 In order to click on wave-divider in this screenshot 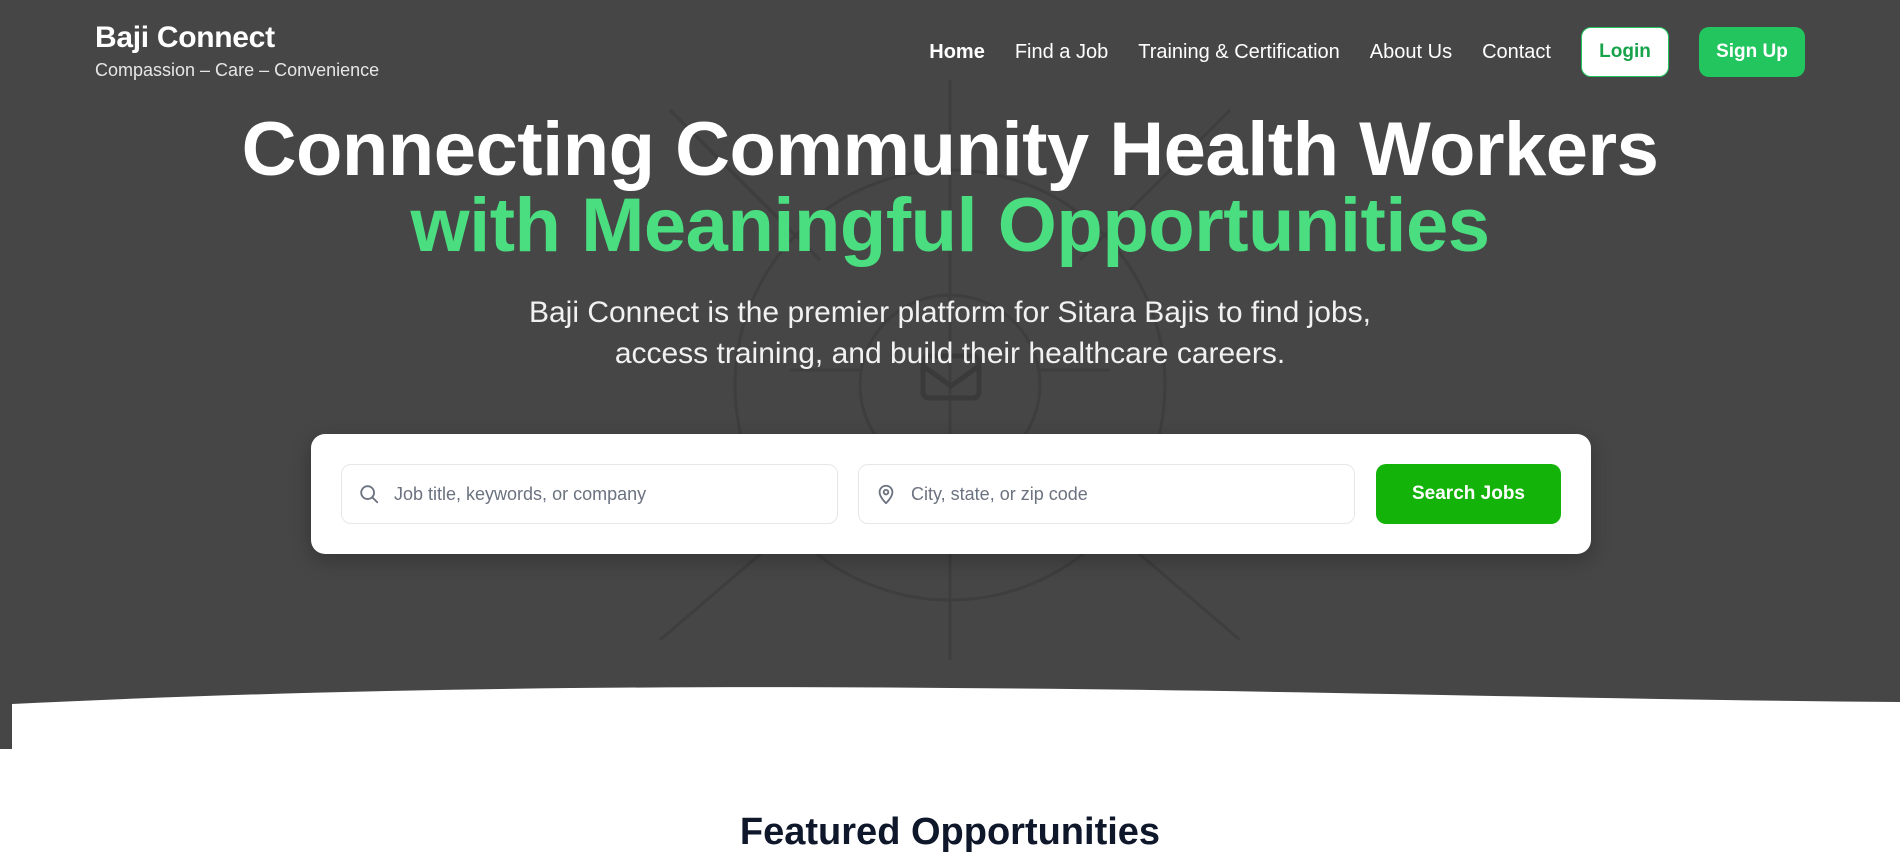, I will do `click(956, 724)`.